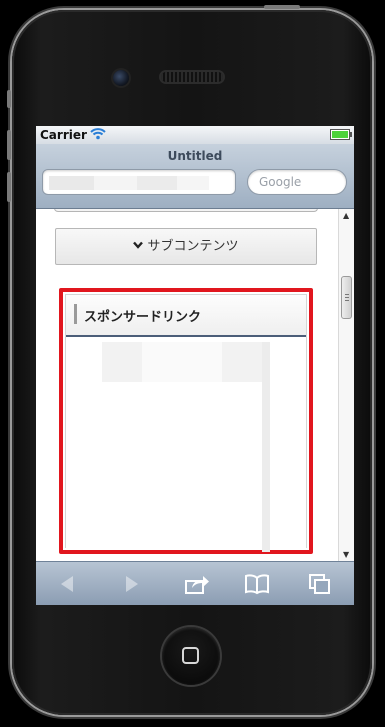  I want to click on subcontent-button: サブコンテンツ, so click(186, 246).